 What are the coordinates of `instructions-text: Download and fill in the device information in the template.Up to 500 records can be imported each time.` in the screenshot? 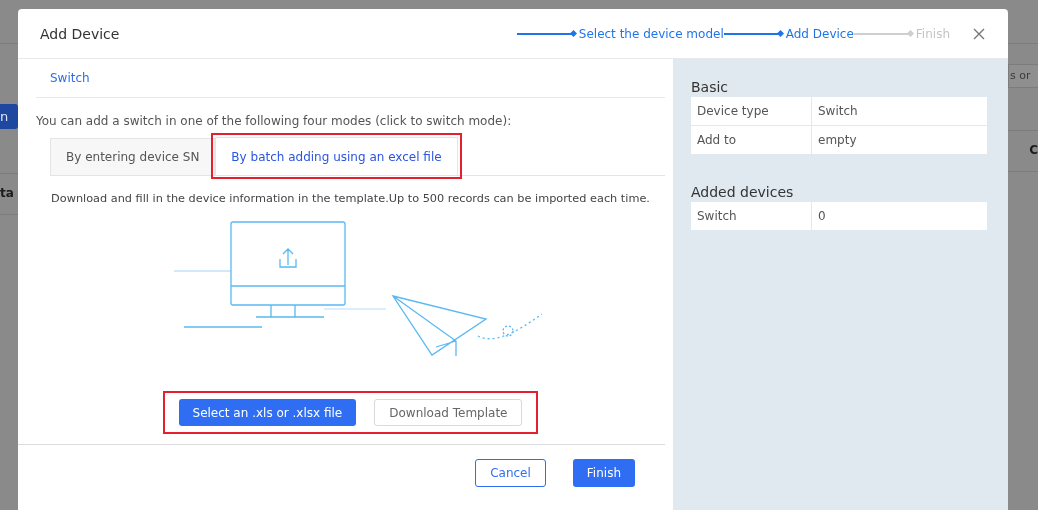 It's located at (350, 198).